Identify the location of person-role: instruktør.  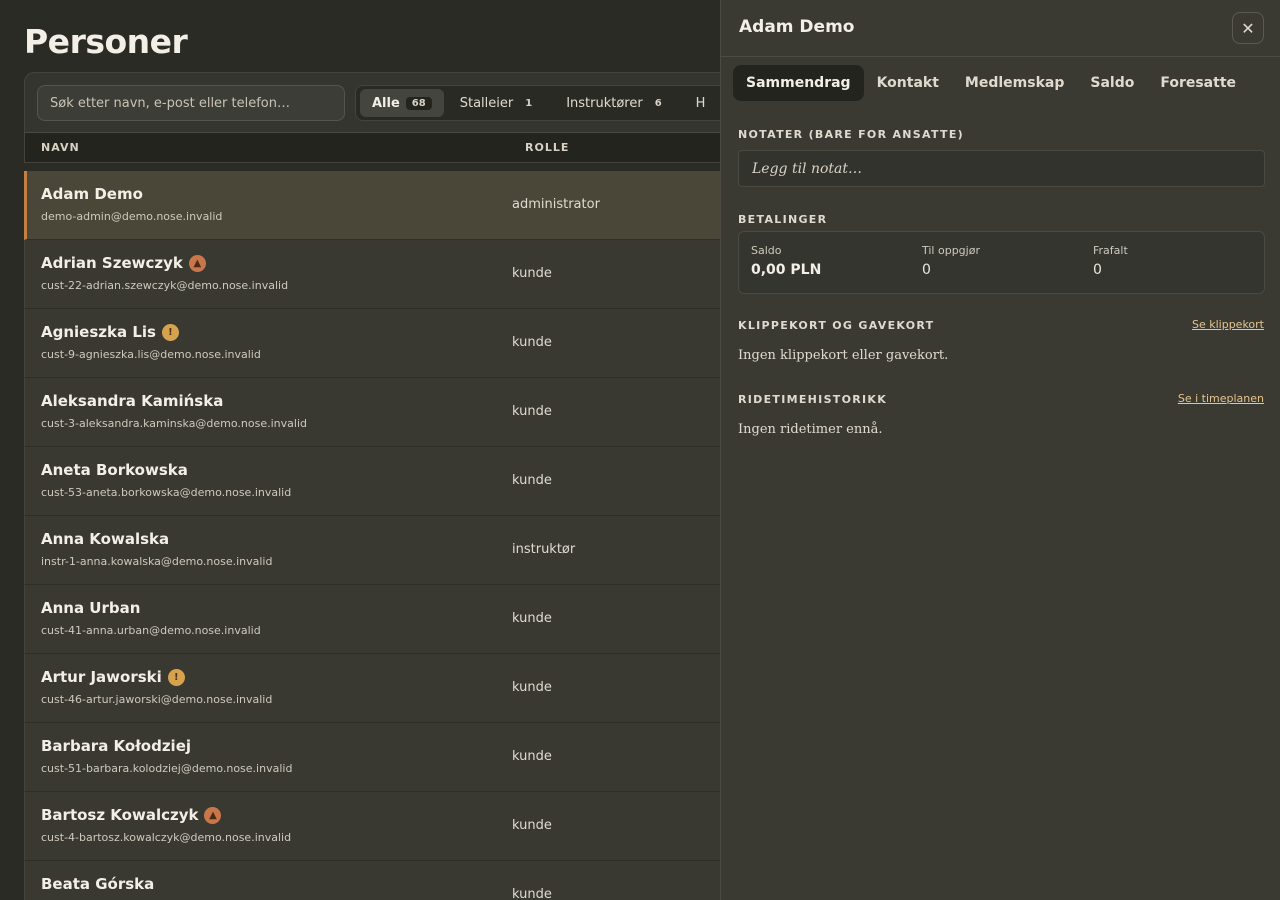
(544, 549).